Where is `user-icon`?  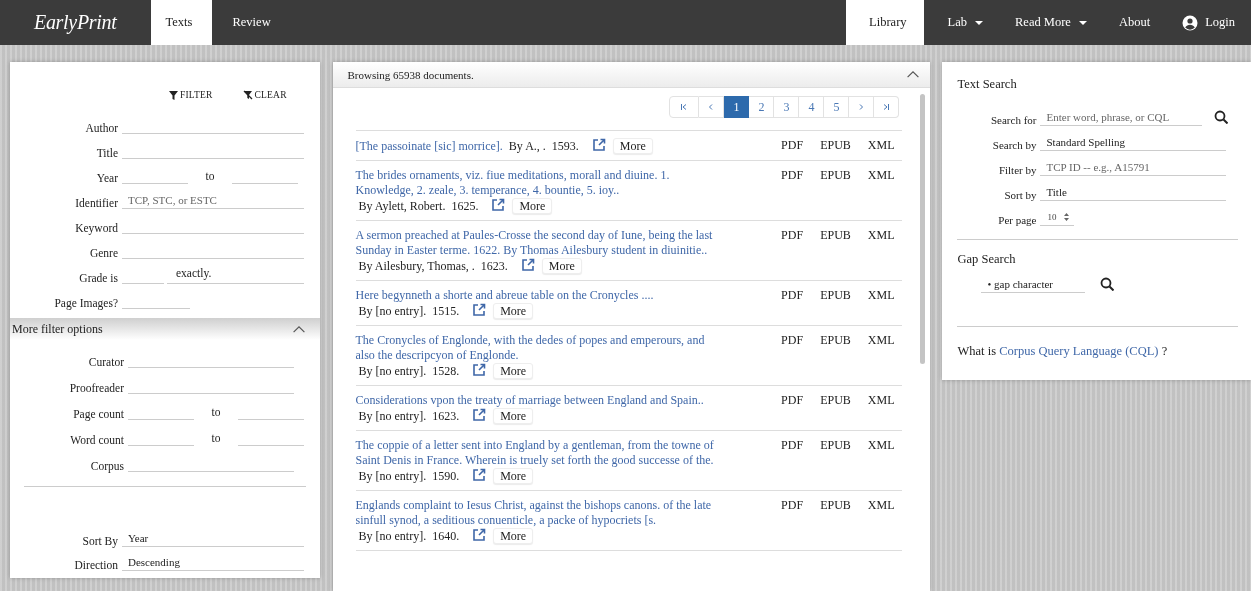
user-icon is located at coordinates (1190, 22).